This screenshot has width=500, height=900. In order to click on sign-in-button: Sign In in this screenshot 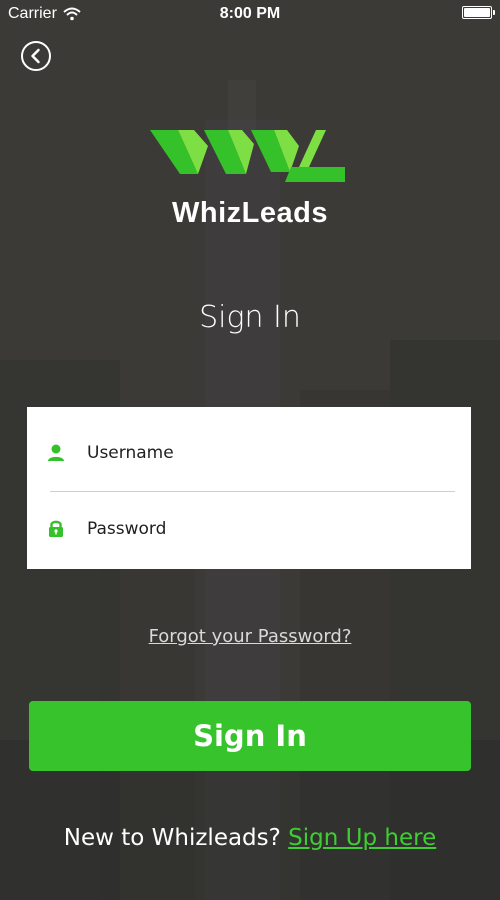, I will do `click(250, 736)`.